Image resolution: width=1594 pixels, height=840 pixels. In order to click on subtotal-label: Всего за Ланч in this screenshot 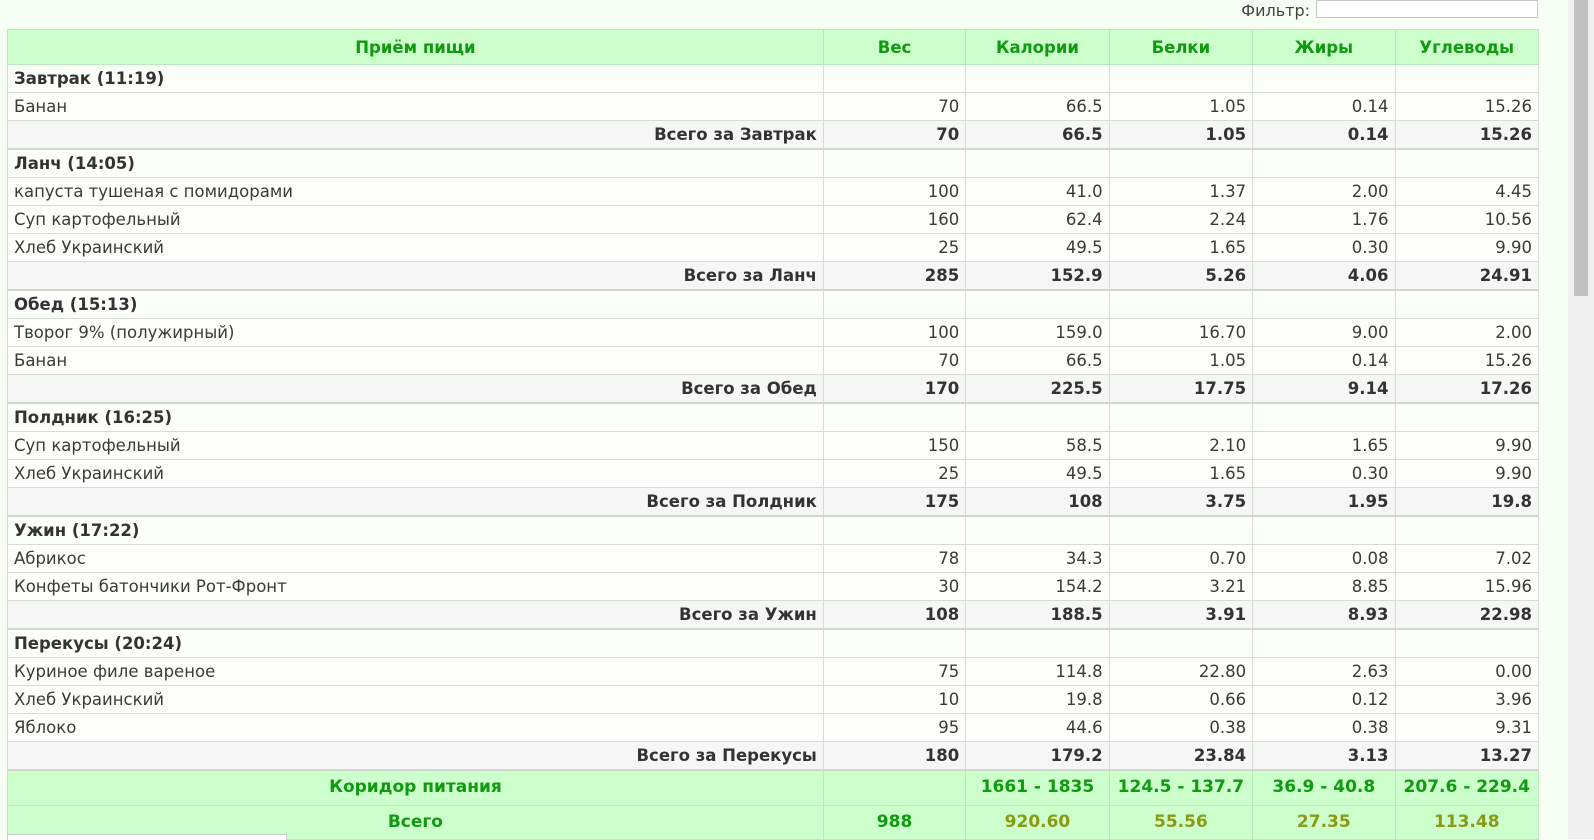, I will do `click(415, 276)`.